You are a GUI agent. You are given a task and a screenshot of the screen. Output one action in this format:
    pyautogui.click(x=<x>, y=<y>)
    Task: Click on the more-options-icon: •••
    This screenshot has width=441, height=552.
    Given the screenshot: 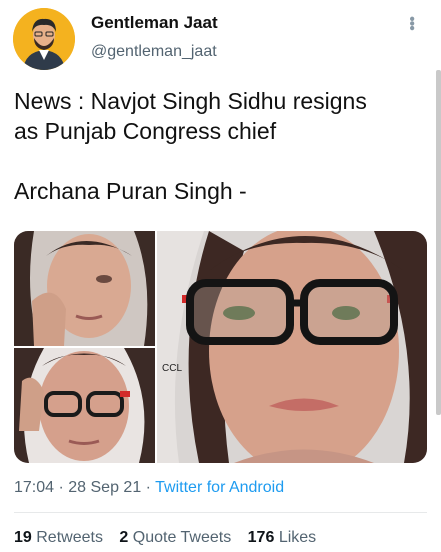 What is the action you would take?
    pyautogui.click(x=411, y=23)
    